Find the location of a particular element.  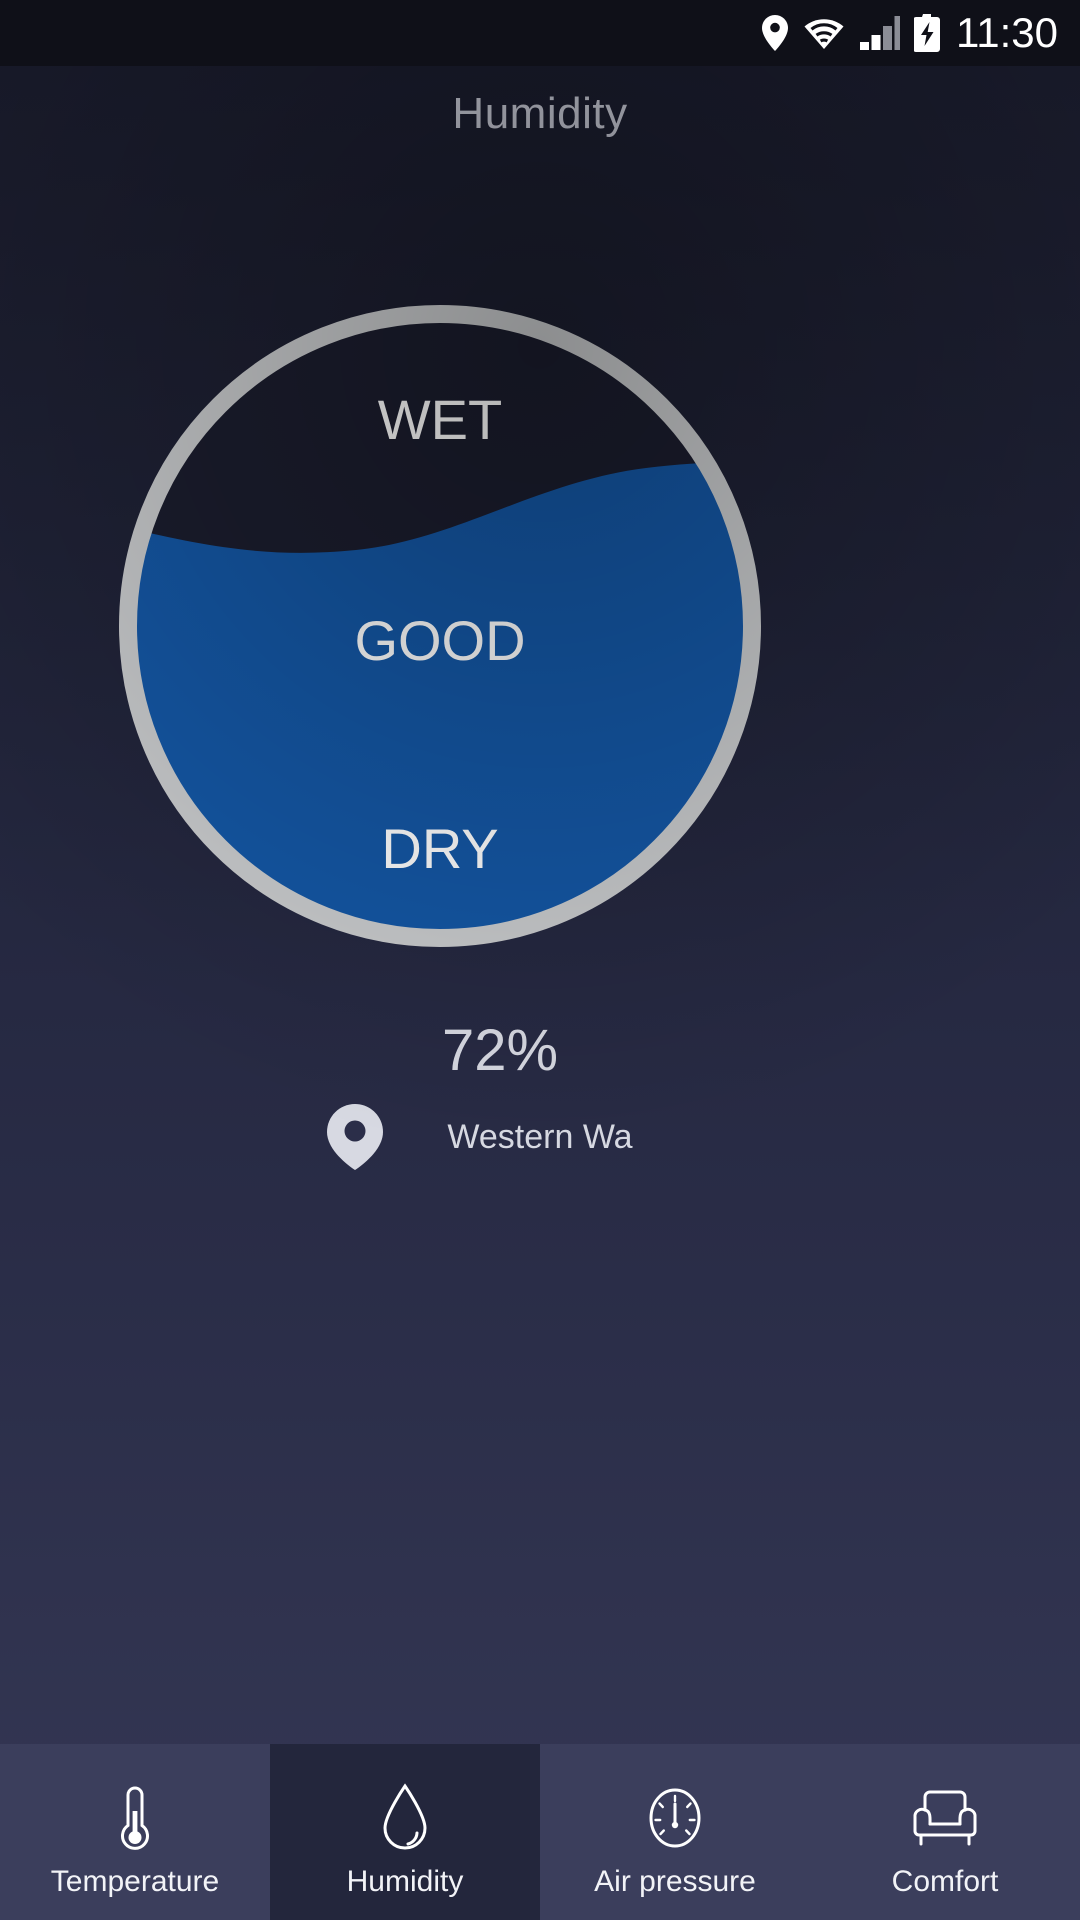

tab-comfort: Comfort is located at coordinates (945, 1832).